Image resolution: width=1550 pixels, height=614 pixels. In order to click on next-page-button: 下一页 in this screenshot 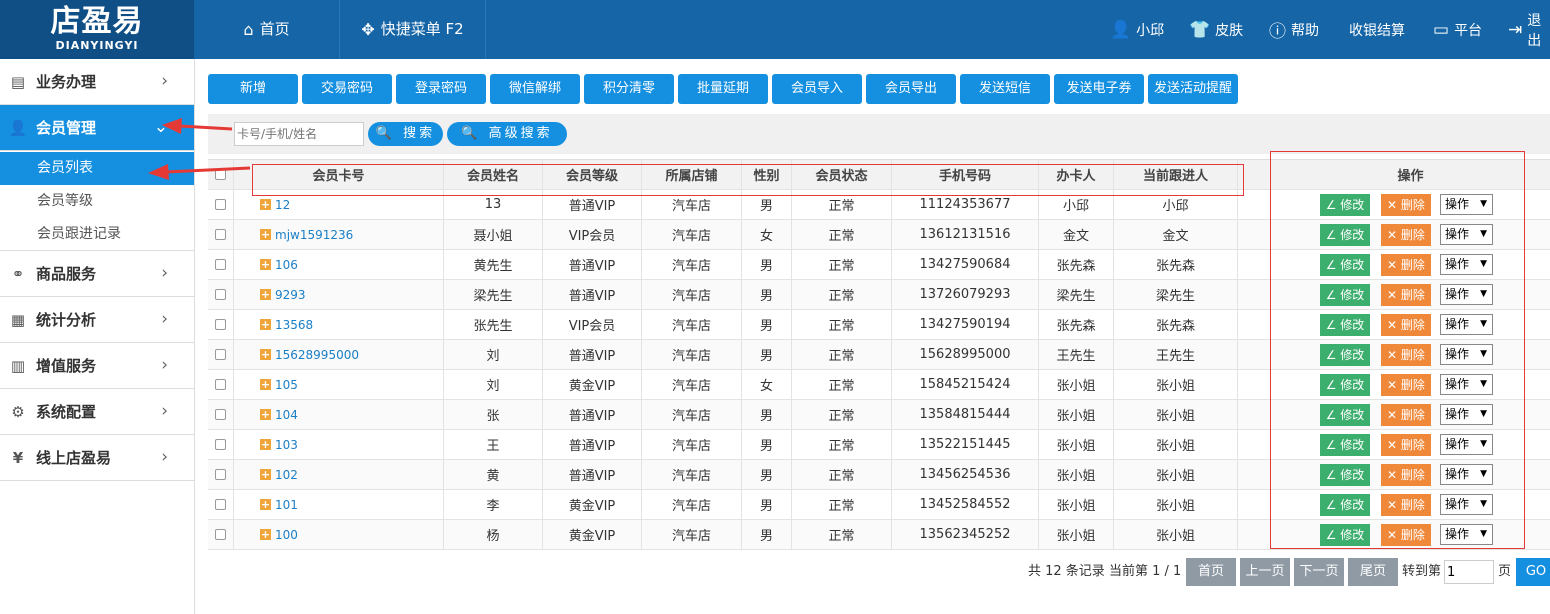, I will do `click(1319, 572)`.